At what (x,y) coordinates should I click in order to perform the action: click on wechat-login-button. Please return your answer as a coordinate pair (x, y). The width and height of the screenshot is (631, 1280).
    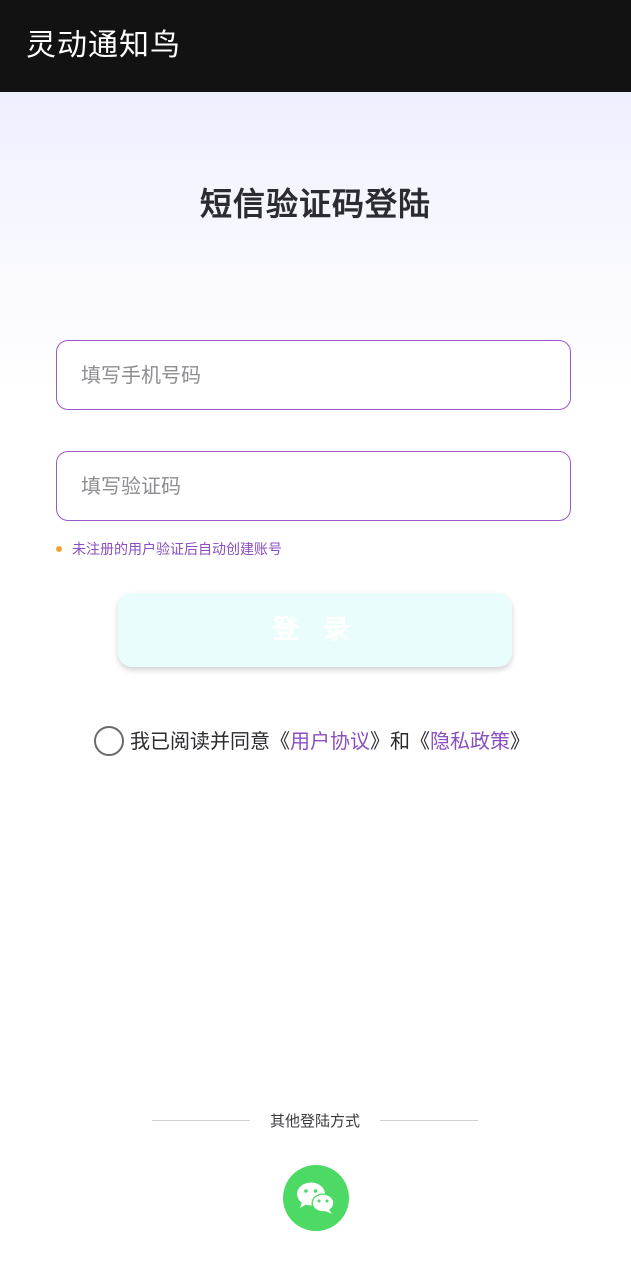
    Looking at the image, I should click on (316, 1198).